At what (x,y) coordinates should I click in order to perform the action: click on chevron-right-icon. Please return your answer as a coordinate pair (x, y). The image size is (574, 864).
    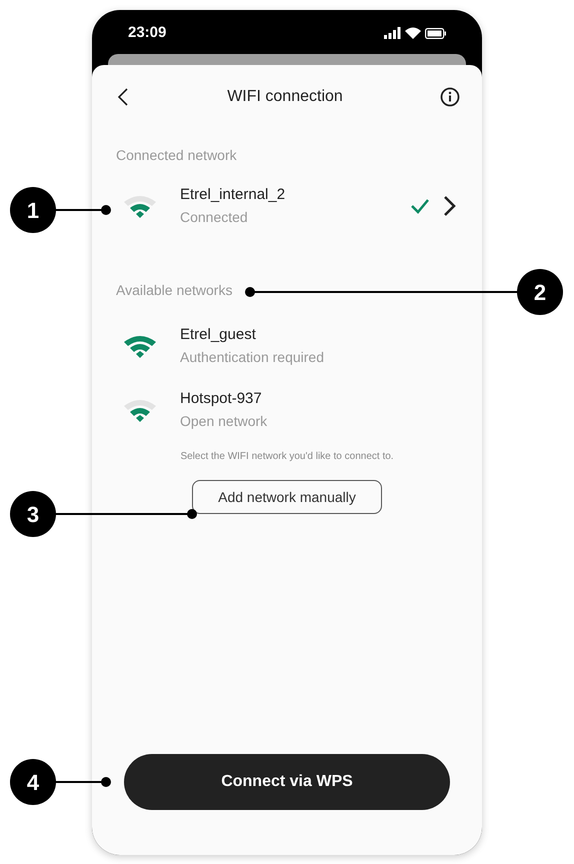
    Looking at the image, I should click on (449, 206).